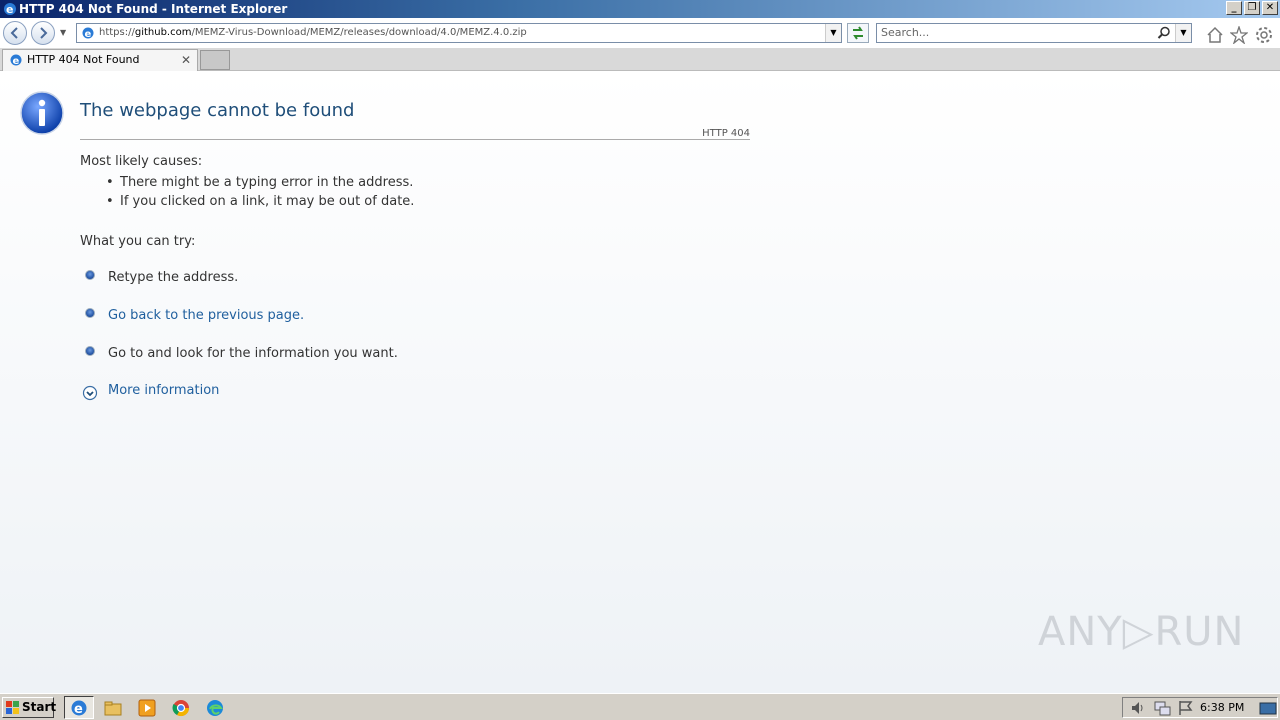 This screenshot has width=1280, height=720. I want to click on forward-button, so click(43, 33).